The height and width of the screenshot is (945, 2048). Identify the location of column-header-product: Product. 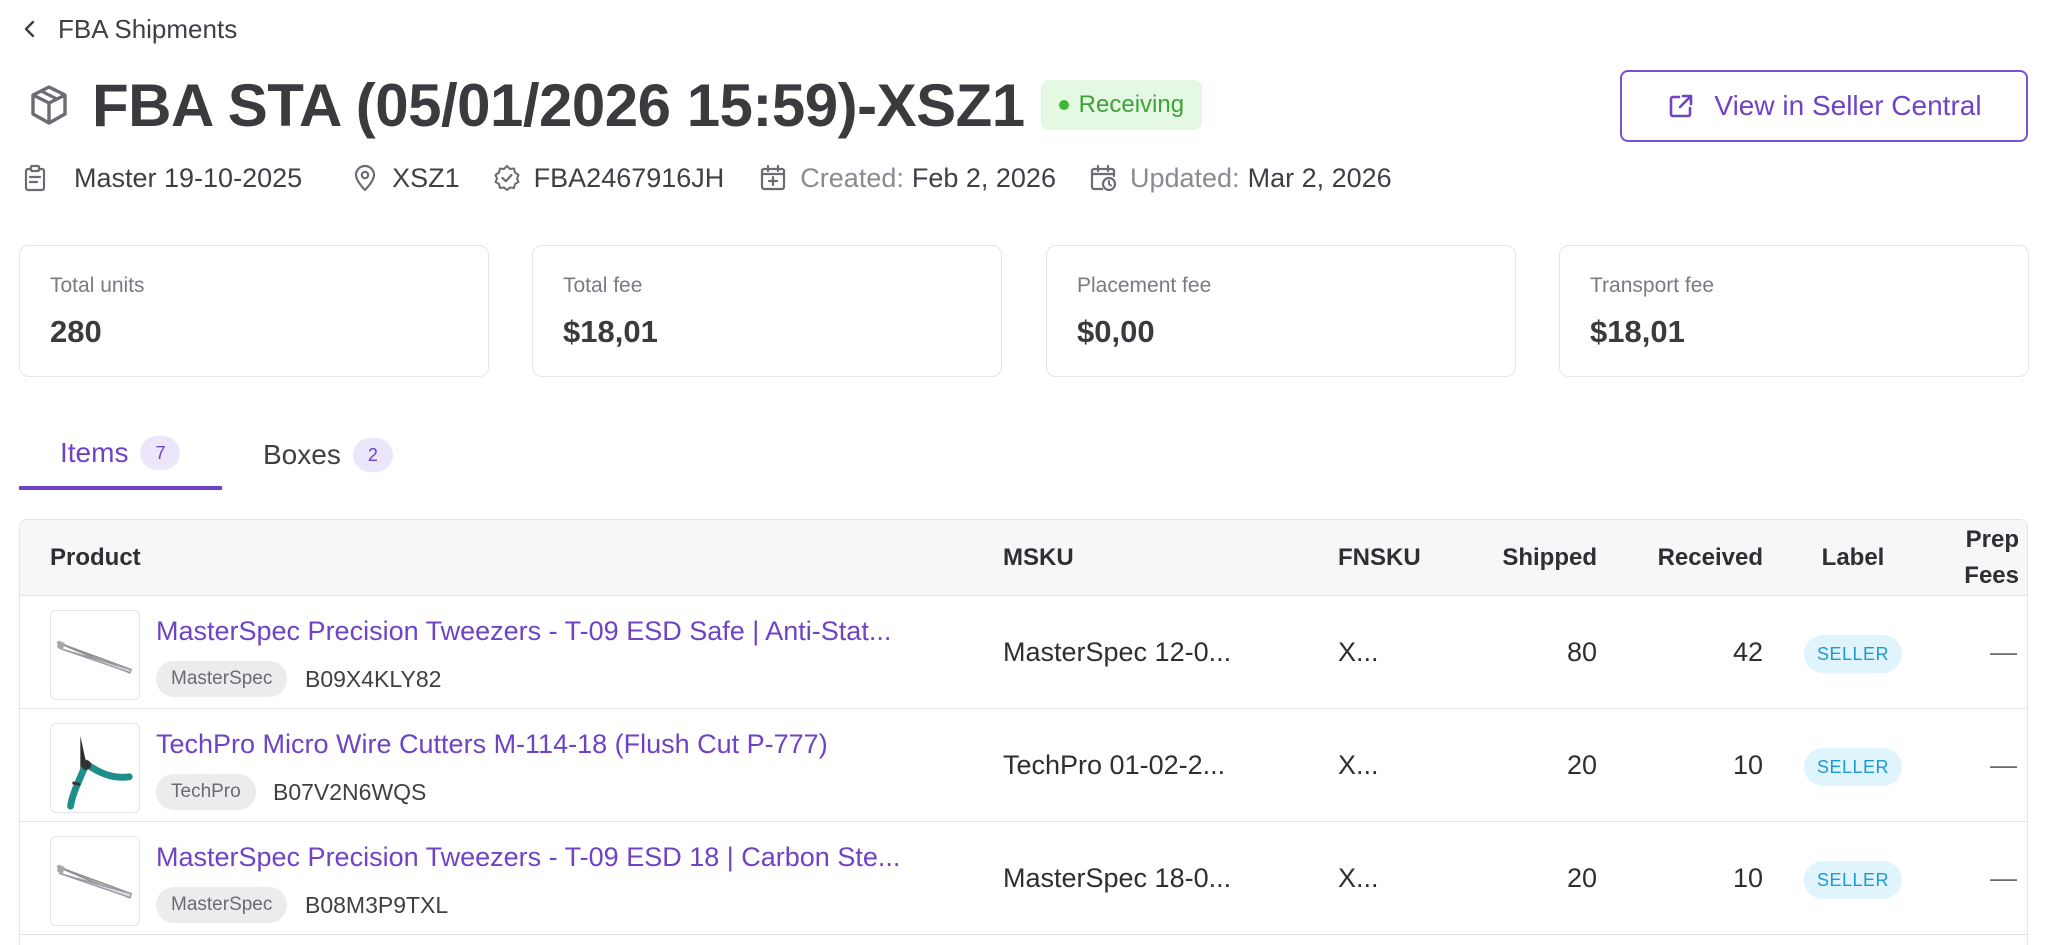
(95, 558).